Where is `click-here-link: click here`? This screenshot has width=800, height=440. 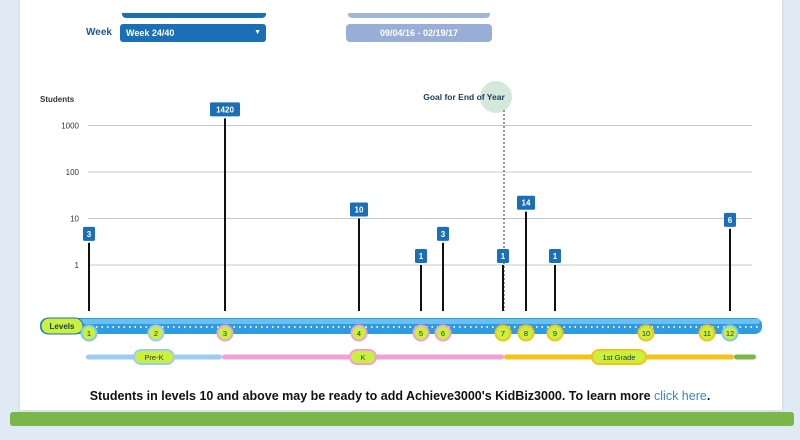
click-here-link: click here is located at coordinates (680, 396).